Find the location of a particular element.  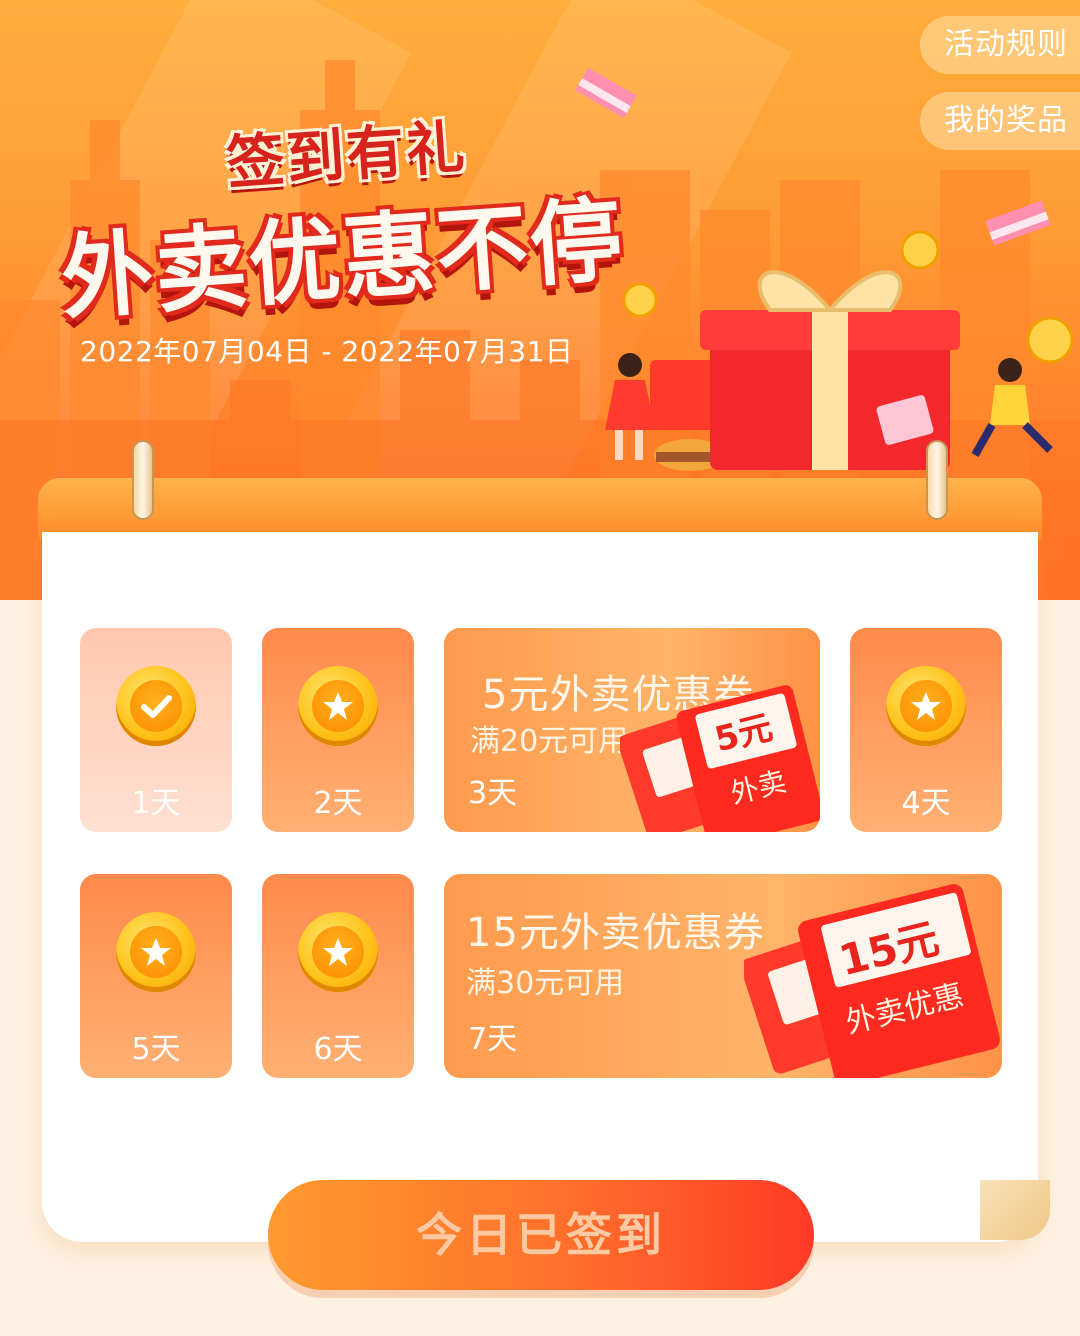

calendar-page-curl is located at coordinates (1015, 1210).